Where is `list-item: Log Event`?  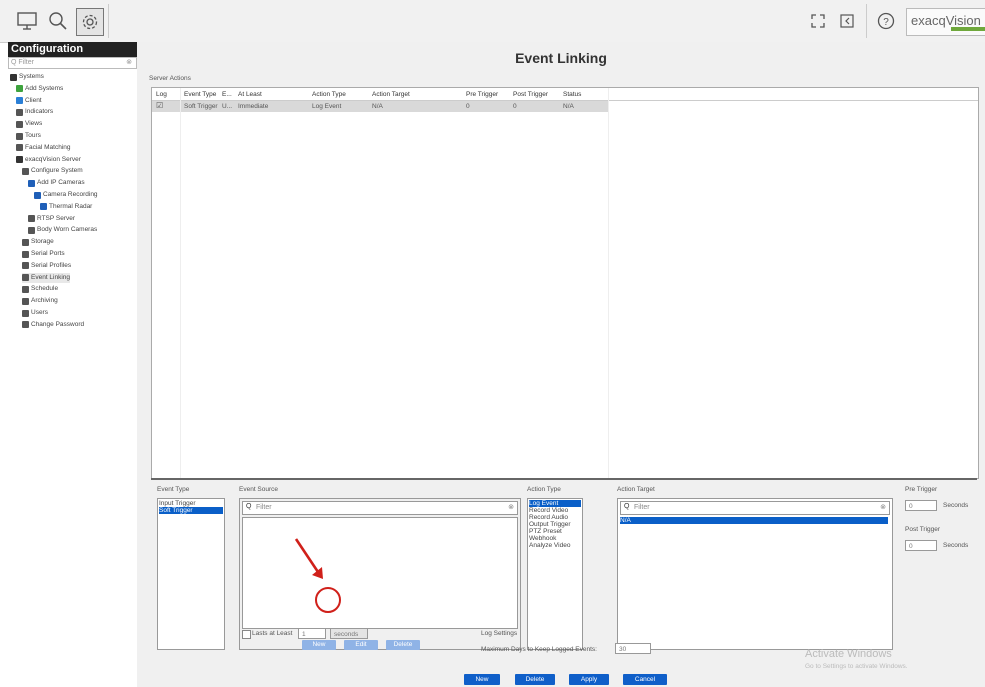
list-item: Log Event is located at coordinates (555, 503).